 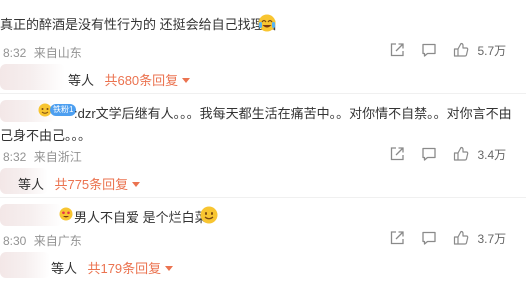 I want to click on comment-2-text-line2: 己身不由己。。。, so click(x=46, y=135).